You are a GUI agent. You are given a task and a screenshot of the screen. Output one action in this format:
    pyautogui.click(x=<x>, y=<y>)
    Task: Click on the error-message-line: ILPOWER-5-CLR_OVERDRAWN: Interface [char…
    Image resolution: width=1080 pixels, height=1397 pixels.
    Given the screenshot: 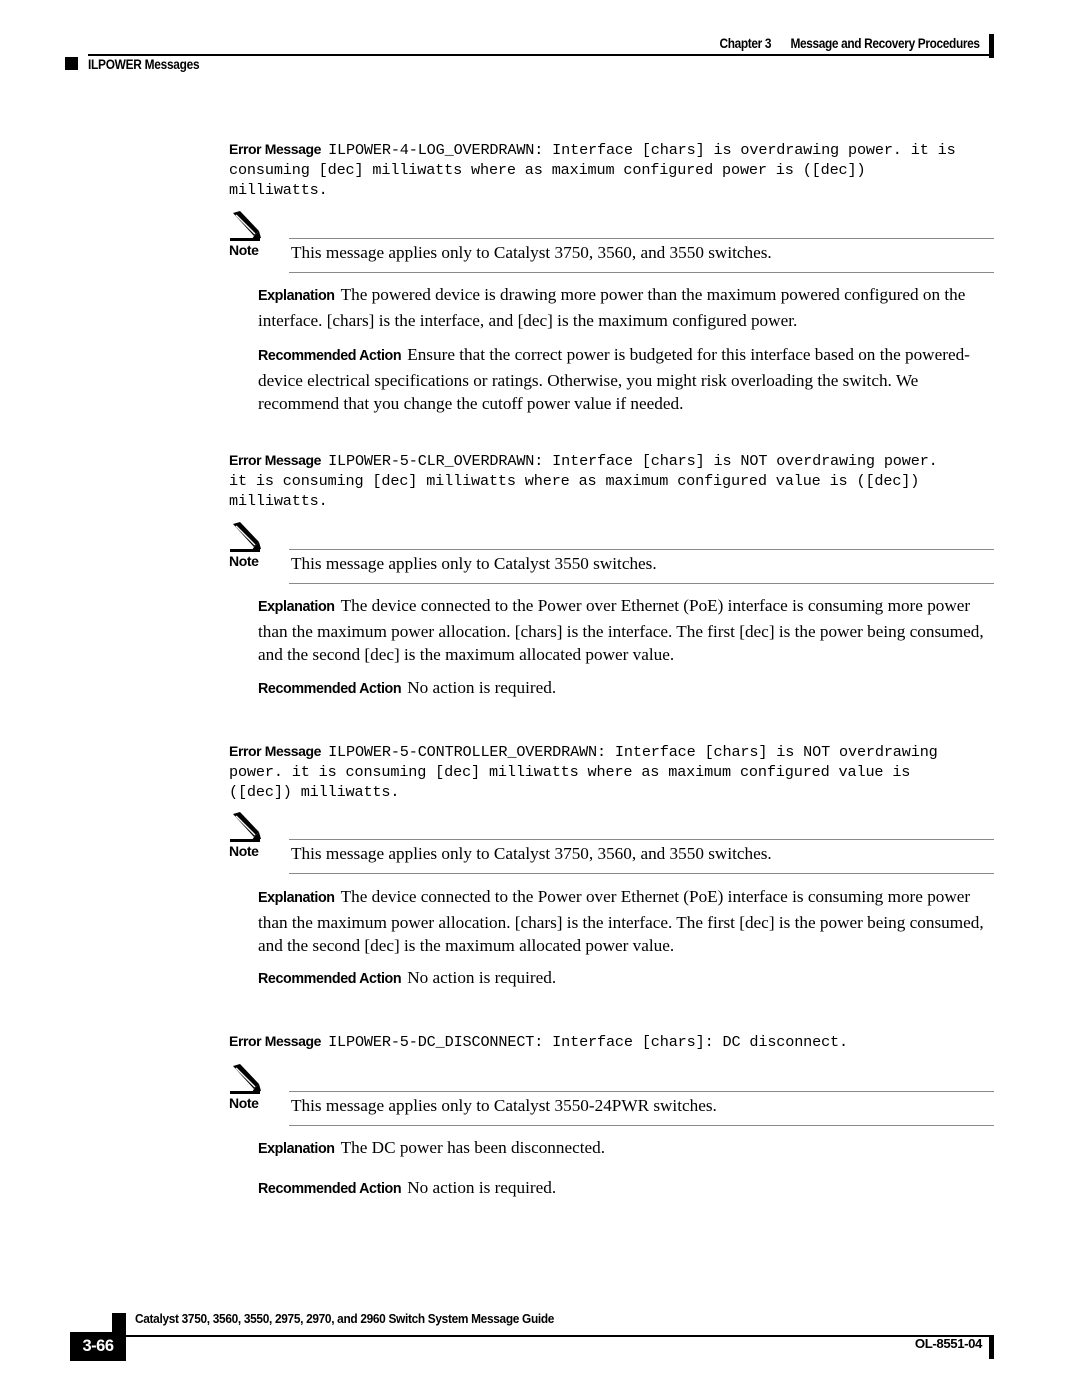 What is the action you would take?
    pyautogui.click(x=633, y=461)
    